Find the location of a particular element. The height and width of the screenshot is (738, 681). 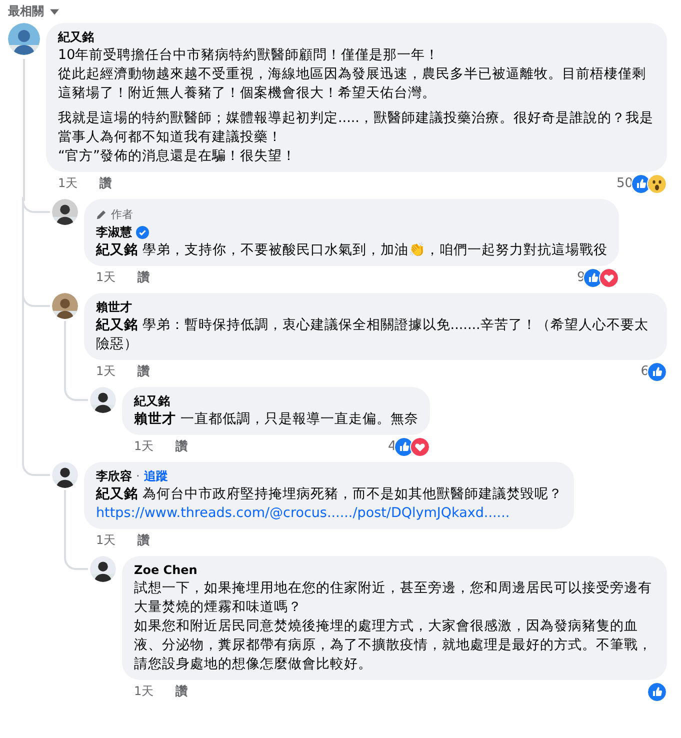

wow-face-icon is located at coordinates (657, 184).